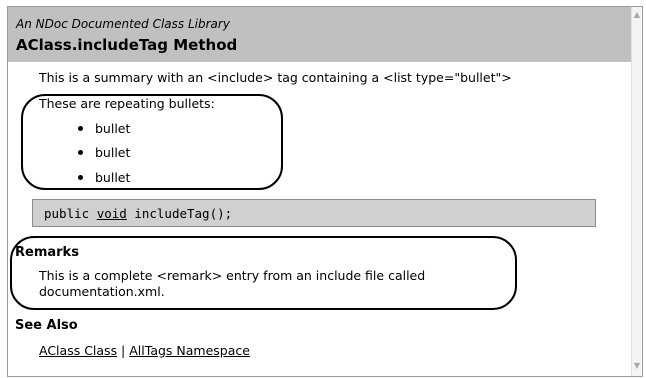 This screenshot has height=378, width=646. I want to click on syntax-block: public void includeTag();, so click(314, 213).